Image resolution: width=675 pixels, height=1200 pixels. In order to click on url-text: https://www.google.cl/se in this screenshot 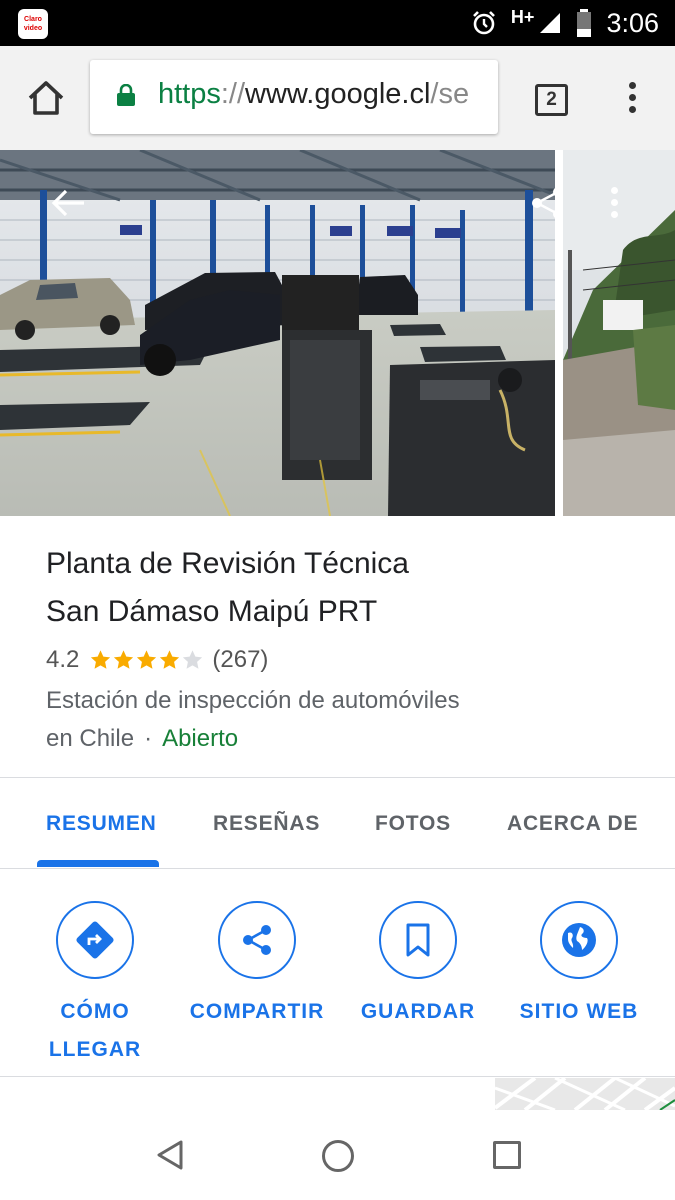, I will do `click(314, 94)`.